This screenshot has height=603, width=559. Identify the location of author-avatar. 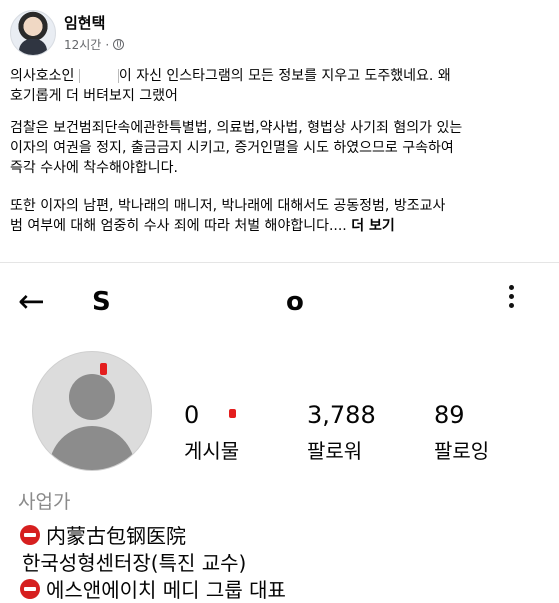
(33, 33).